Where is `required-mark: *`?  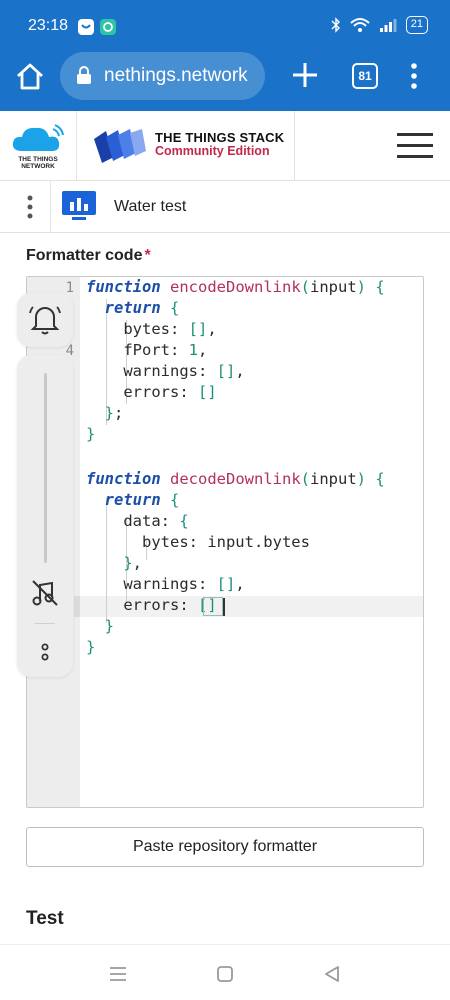 required-mark: * is located at coordinates (147, 255).